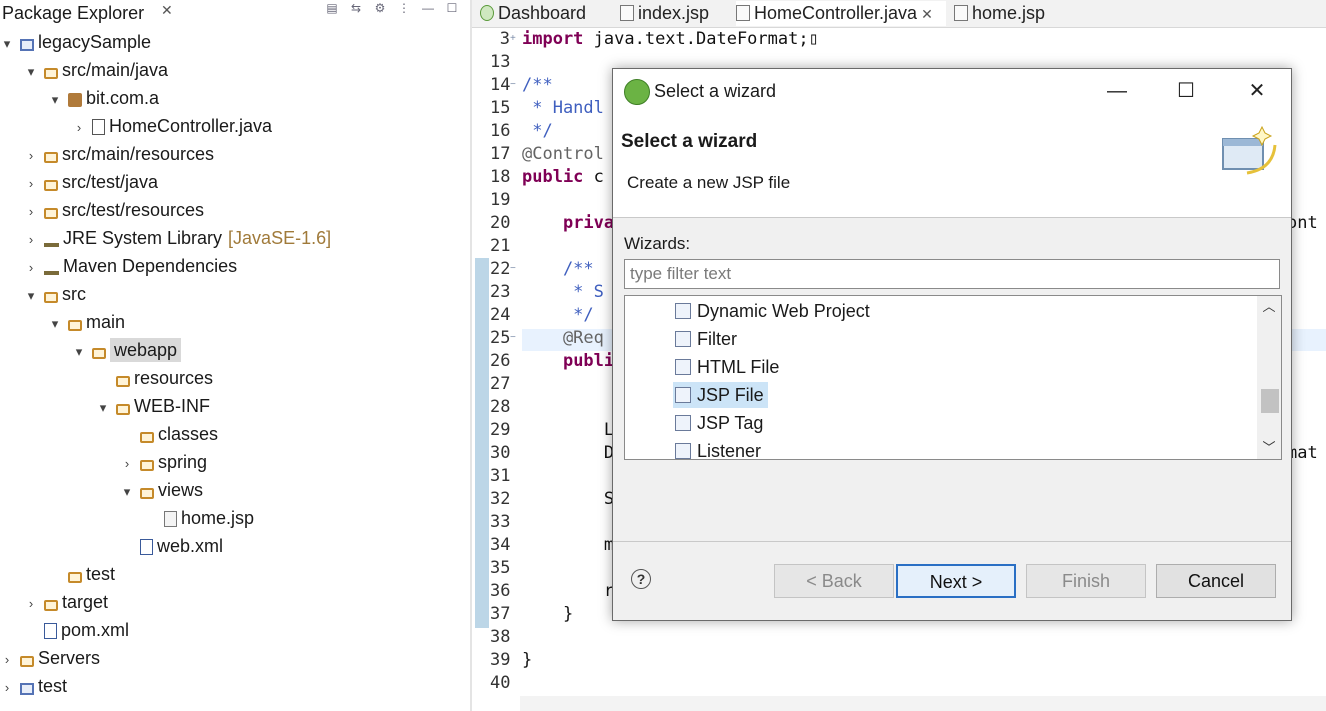 This screenshot has width=1326, height=711. What do you see at coordinates (81, 574) in the screenshot?
I see `tree-item: test` at bounding box center [81, 574].